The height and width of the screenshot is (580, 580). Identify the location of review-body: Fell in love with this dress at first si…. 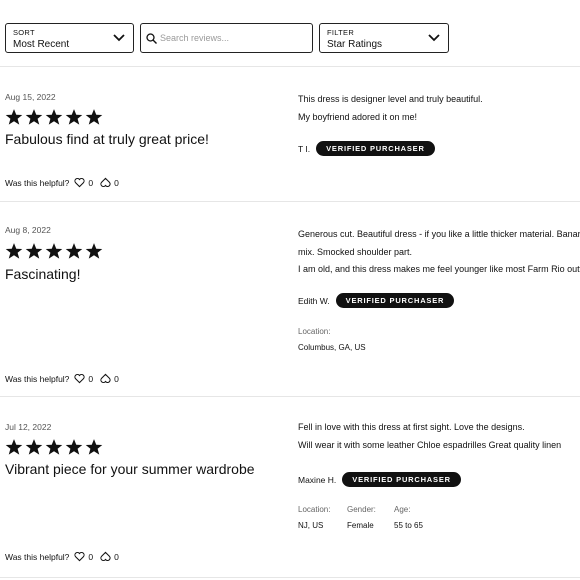
(429, 436).